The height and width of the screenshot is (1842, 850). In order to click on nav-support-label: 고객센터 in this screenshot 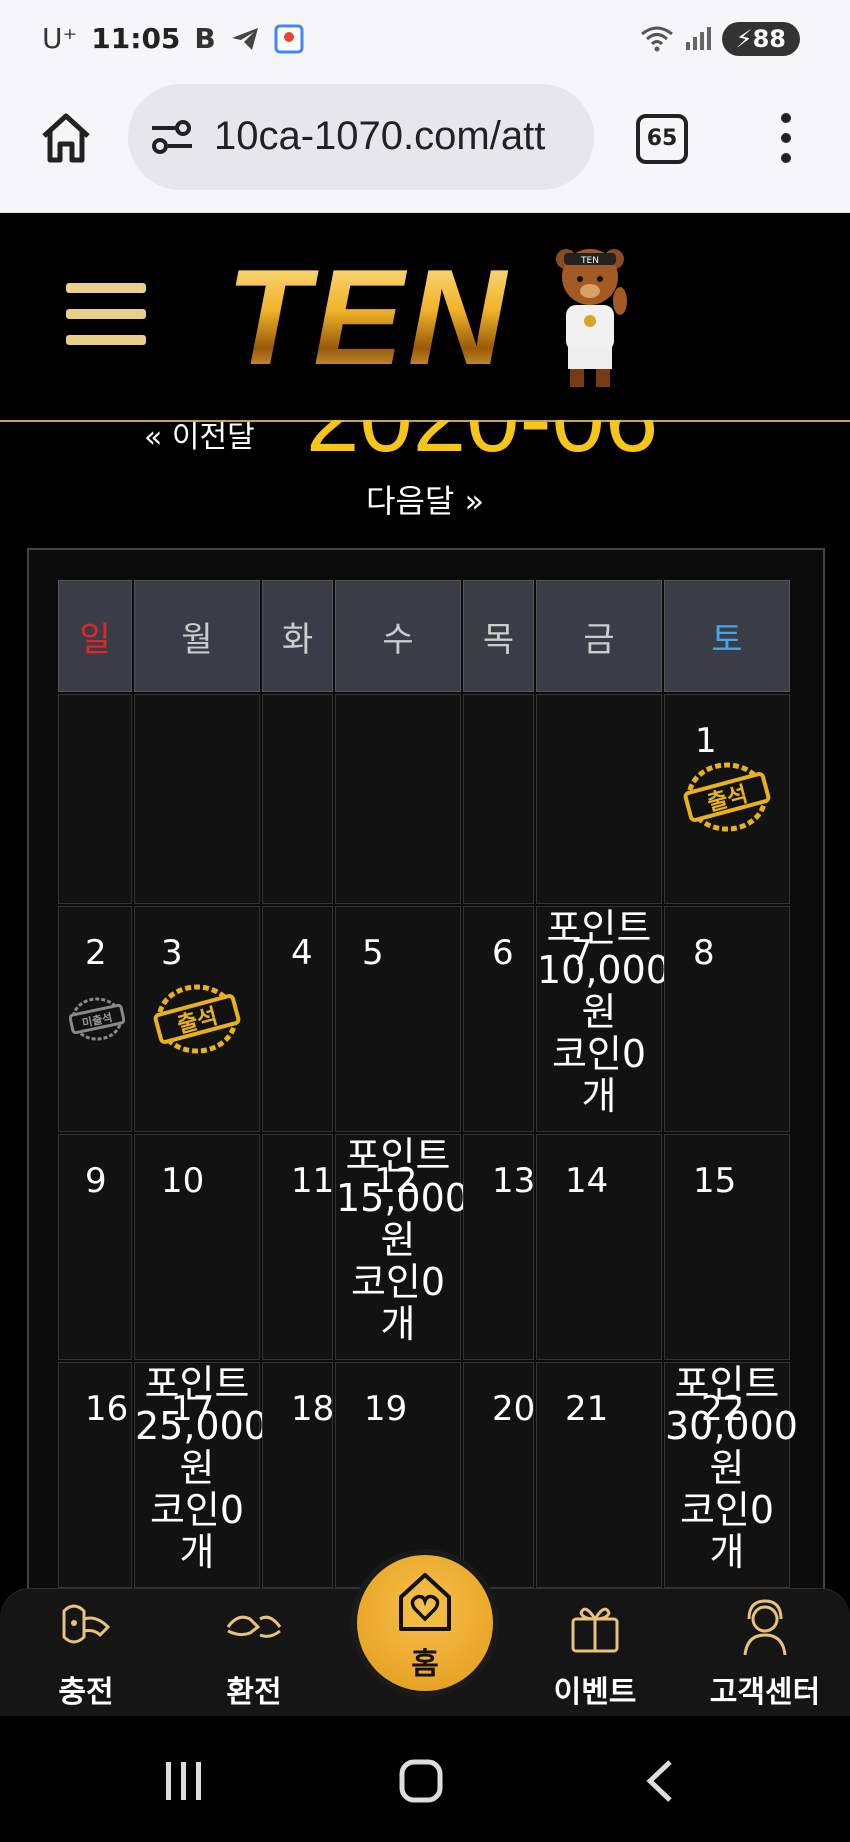, I will do `click(765, 1692)`.